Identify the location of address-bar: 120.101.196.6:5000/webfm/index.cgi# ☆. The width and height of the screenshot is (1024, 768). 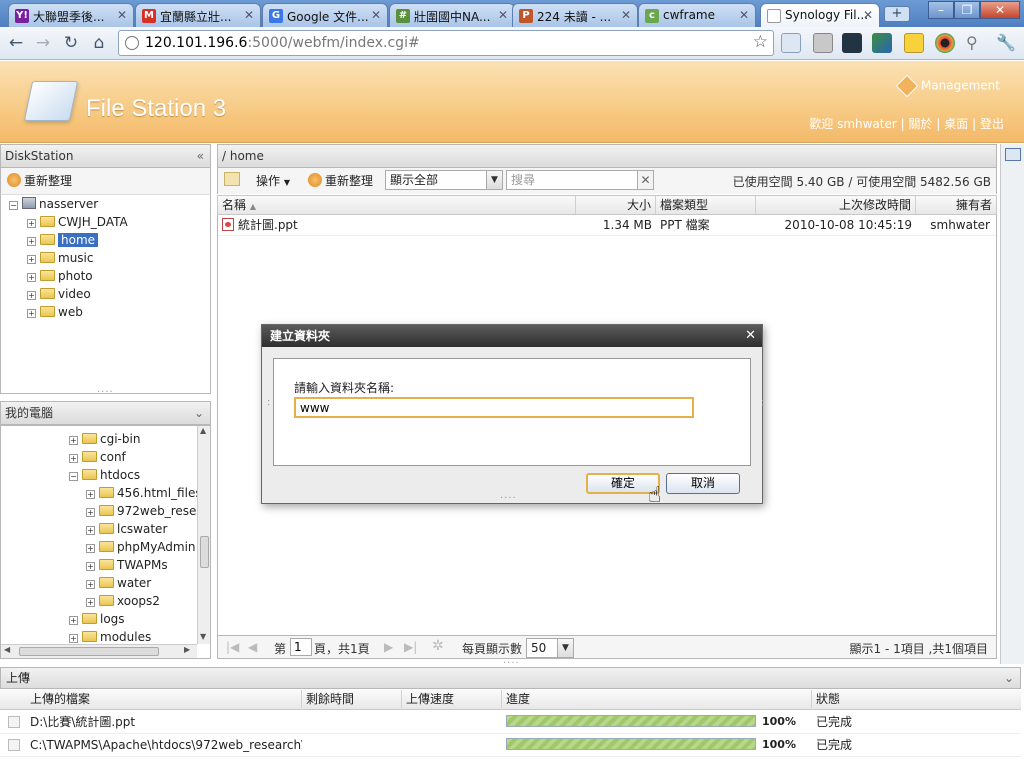
(446, 43).